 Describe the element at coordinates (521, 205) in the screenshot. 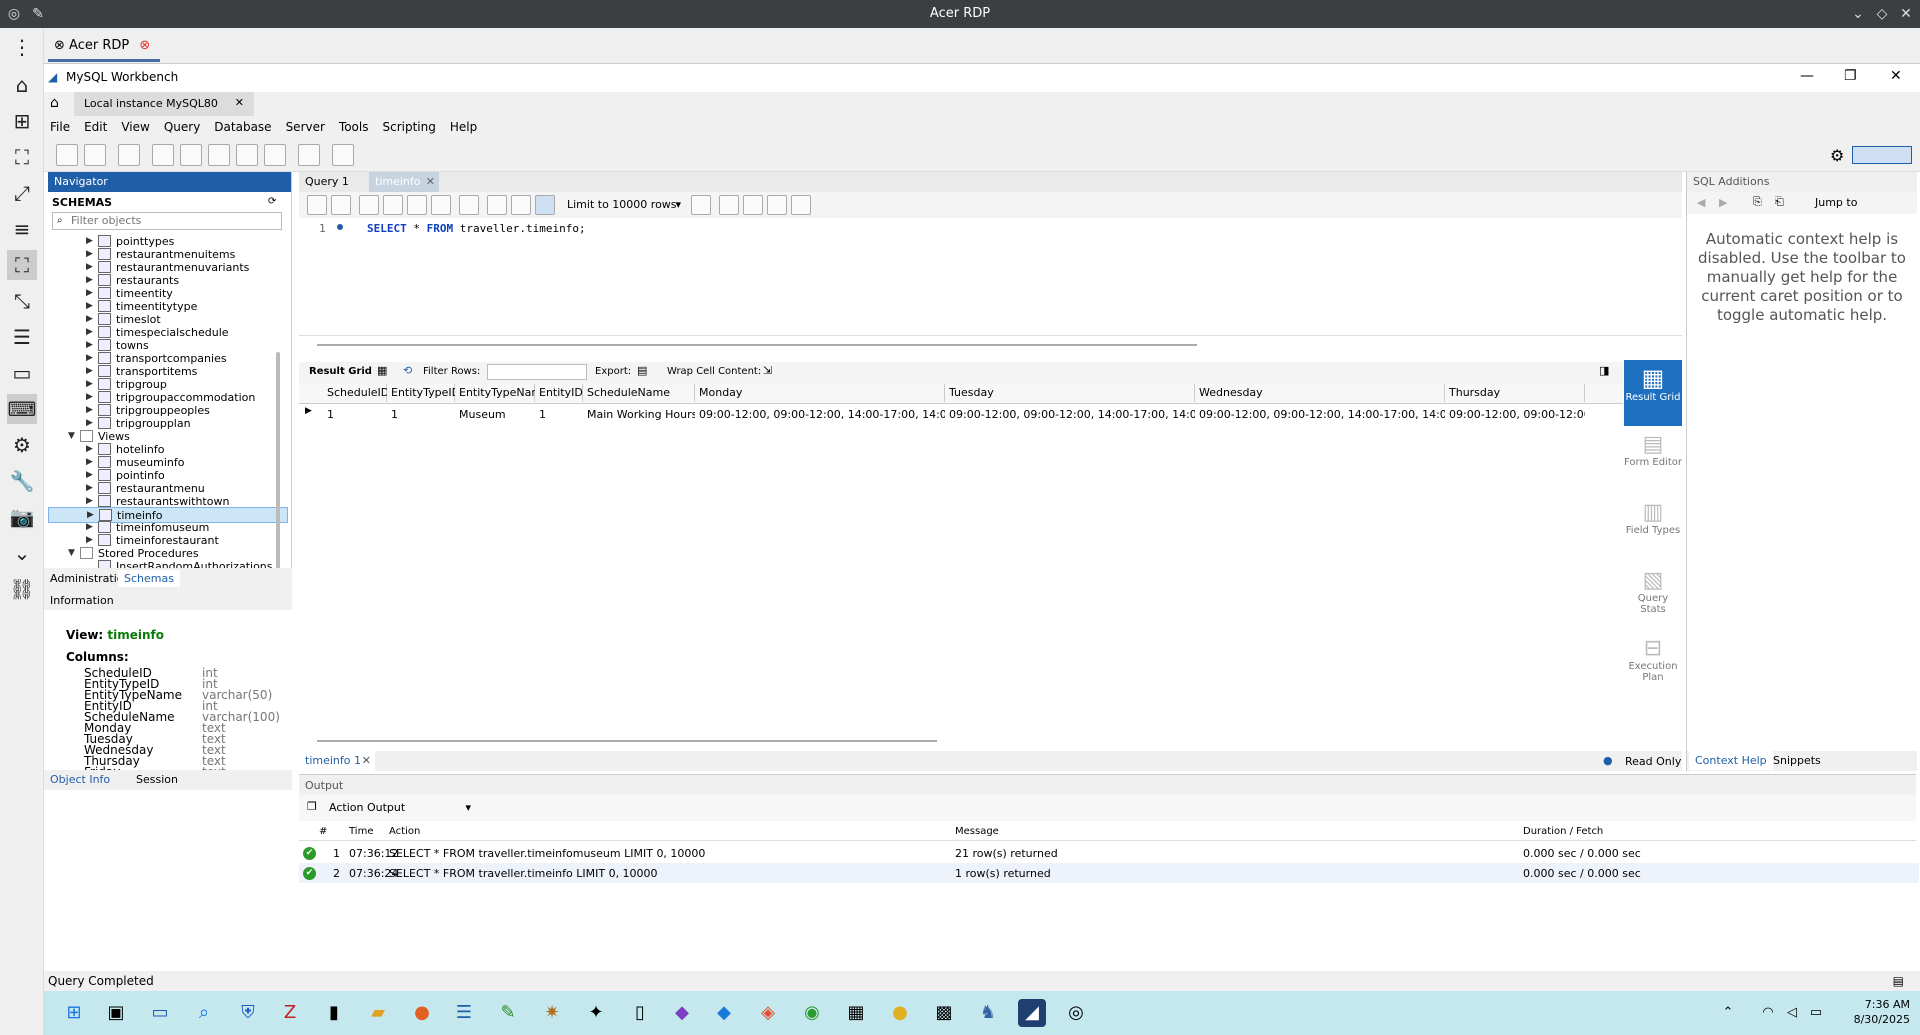

I see `rollback-icon` at that location.